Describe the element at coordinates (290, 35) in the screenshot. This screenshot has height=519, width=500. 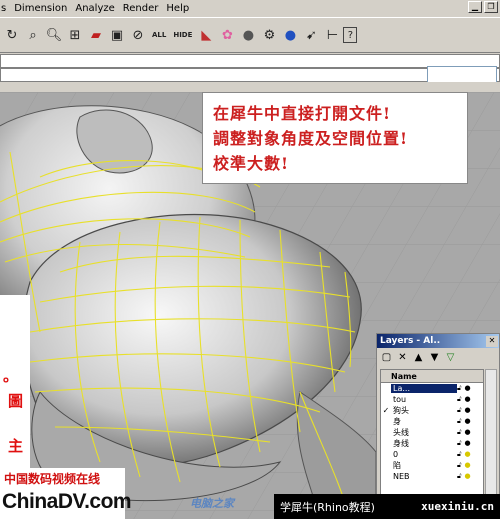
I see `blue-sphere-icon: ●` at that location.